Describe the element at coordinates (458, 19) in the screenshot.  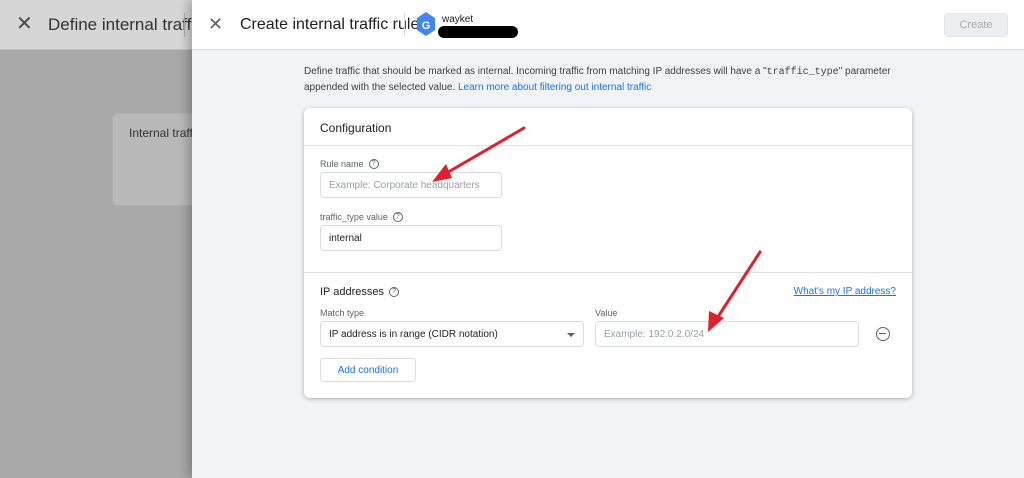
I see `account-name: wayket` at that location.